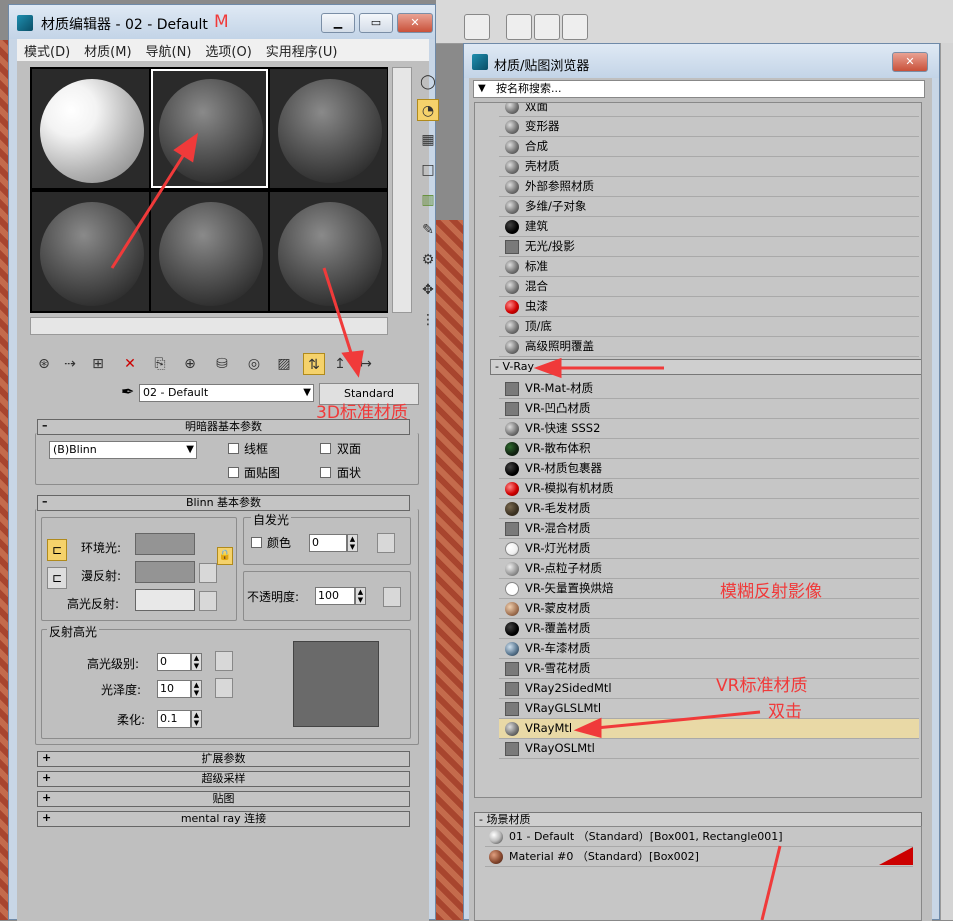 The height and width of the screenshot is (921, 953). Describe the element at coordinates (678, 720) in the screenshot. I see `arrow-vraymtl` at that location.